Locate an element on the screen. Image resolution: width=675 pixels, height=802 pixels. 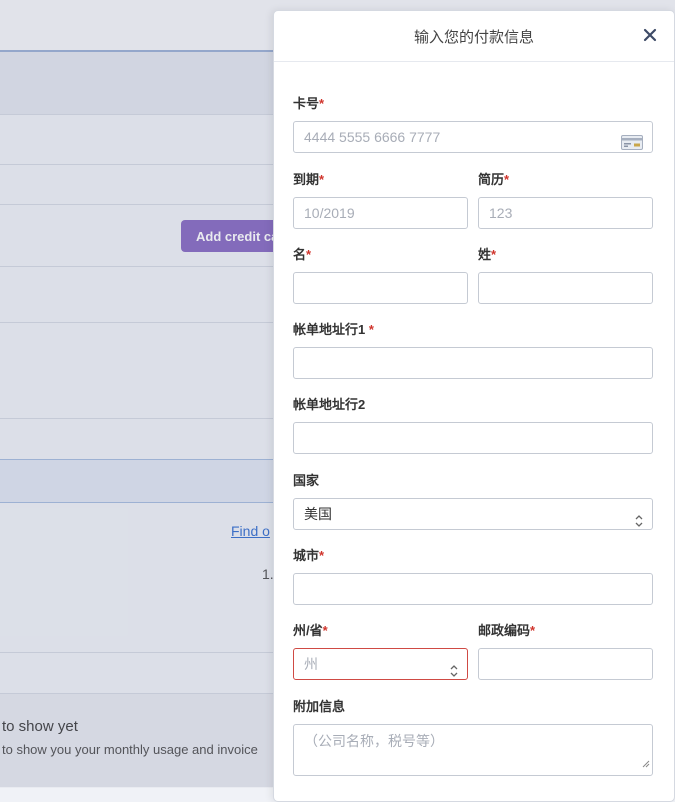
expiry-label: 到期* is located at coordinates (309, 179).